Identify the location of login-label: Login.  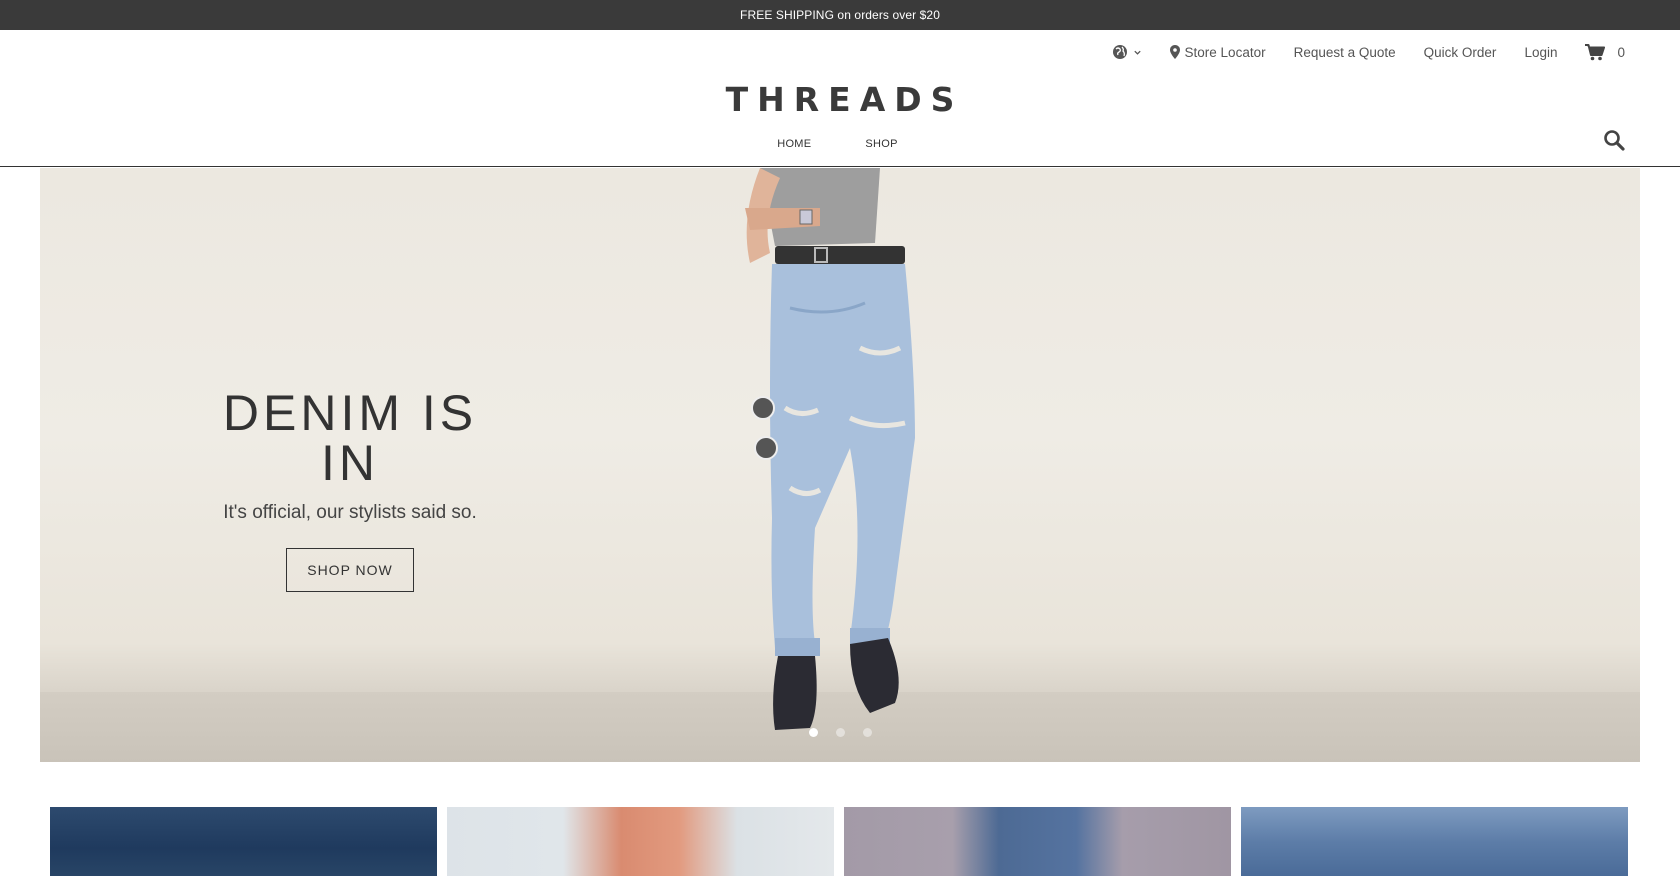
(1541, 52).